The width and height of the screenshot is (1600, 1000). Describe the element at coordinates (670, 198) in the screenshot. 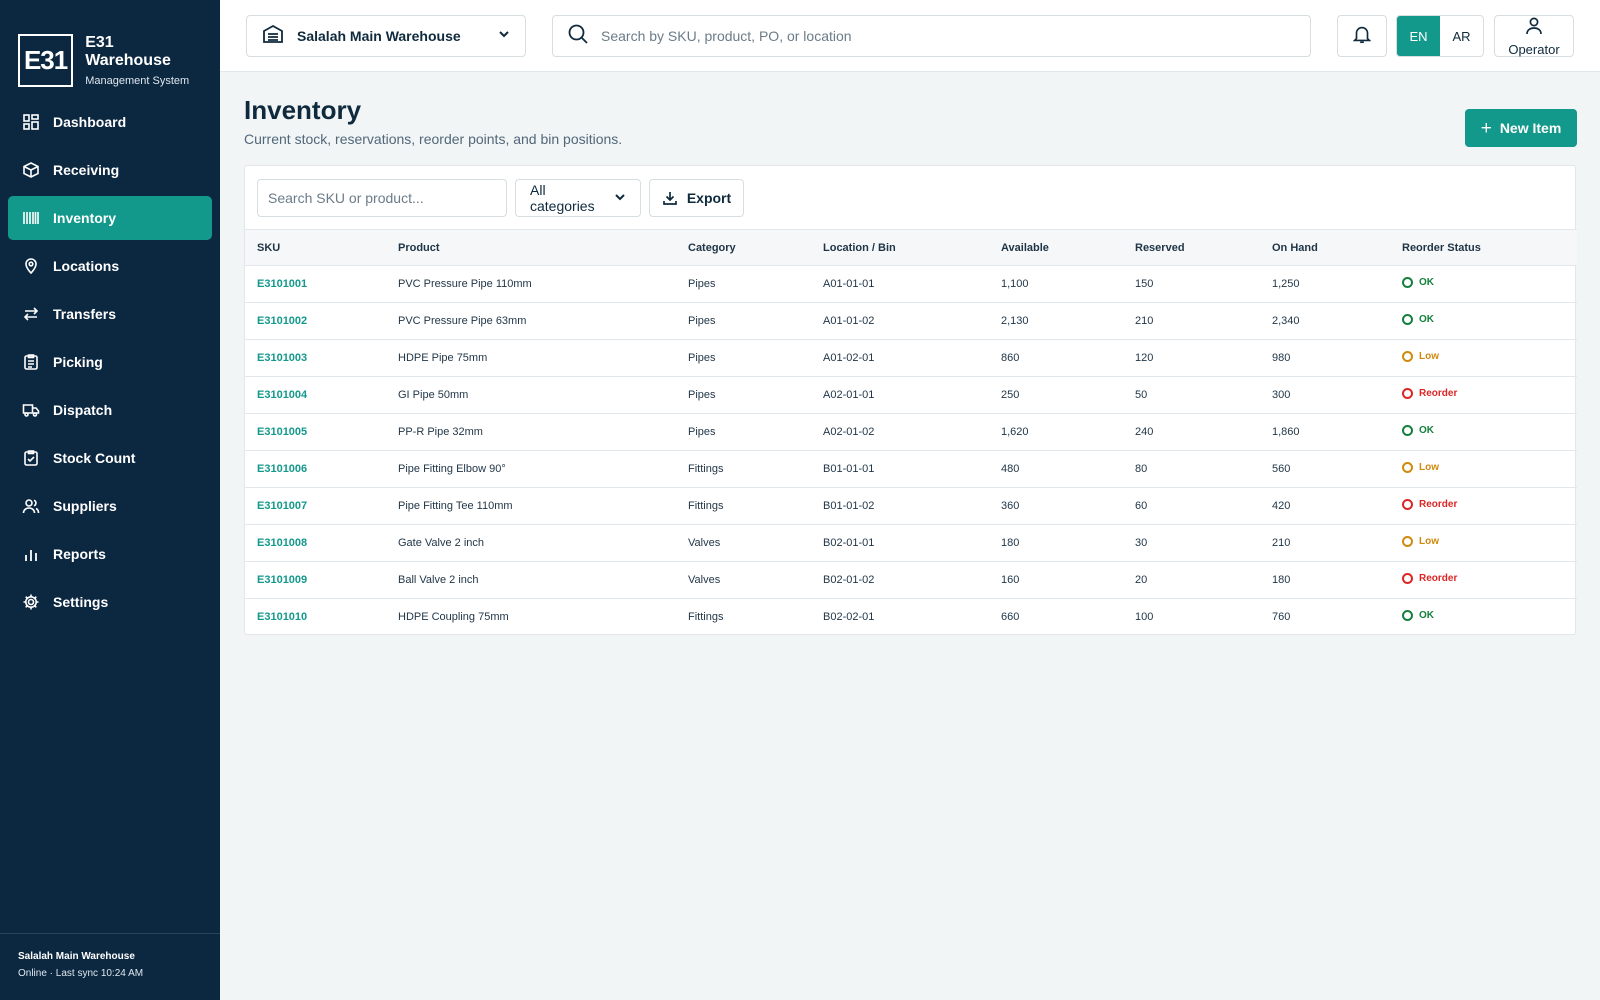

I see `download-icon` at that location.